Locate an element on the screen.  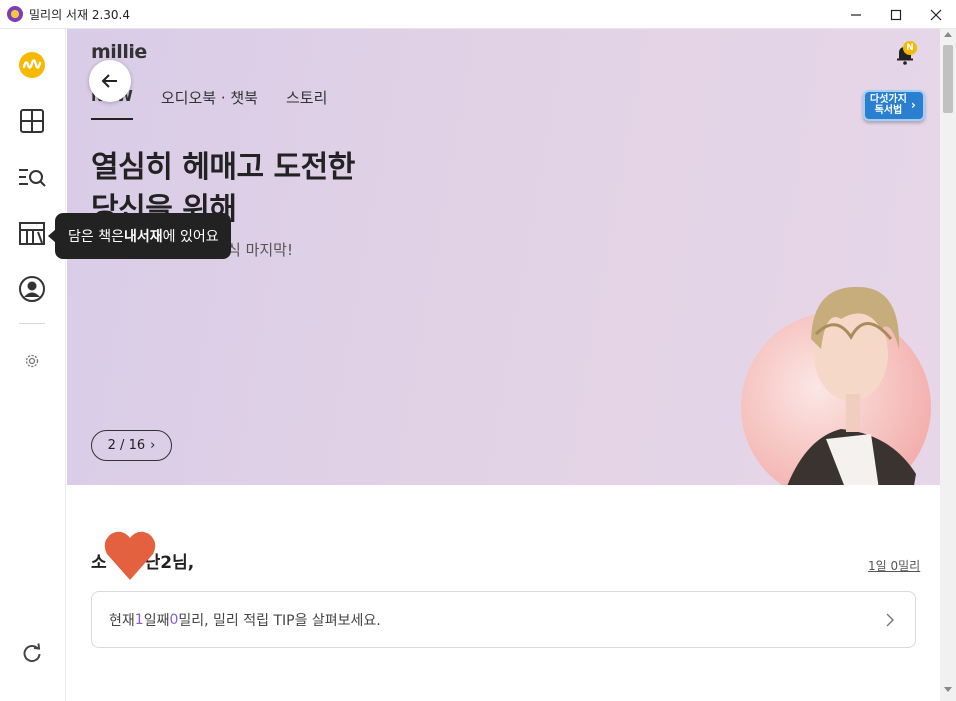
tab-story: 스토리 is located at coordinates (306, 103).